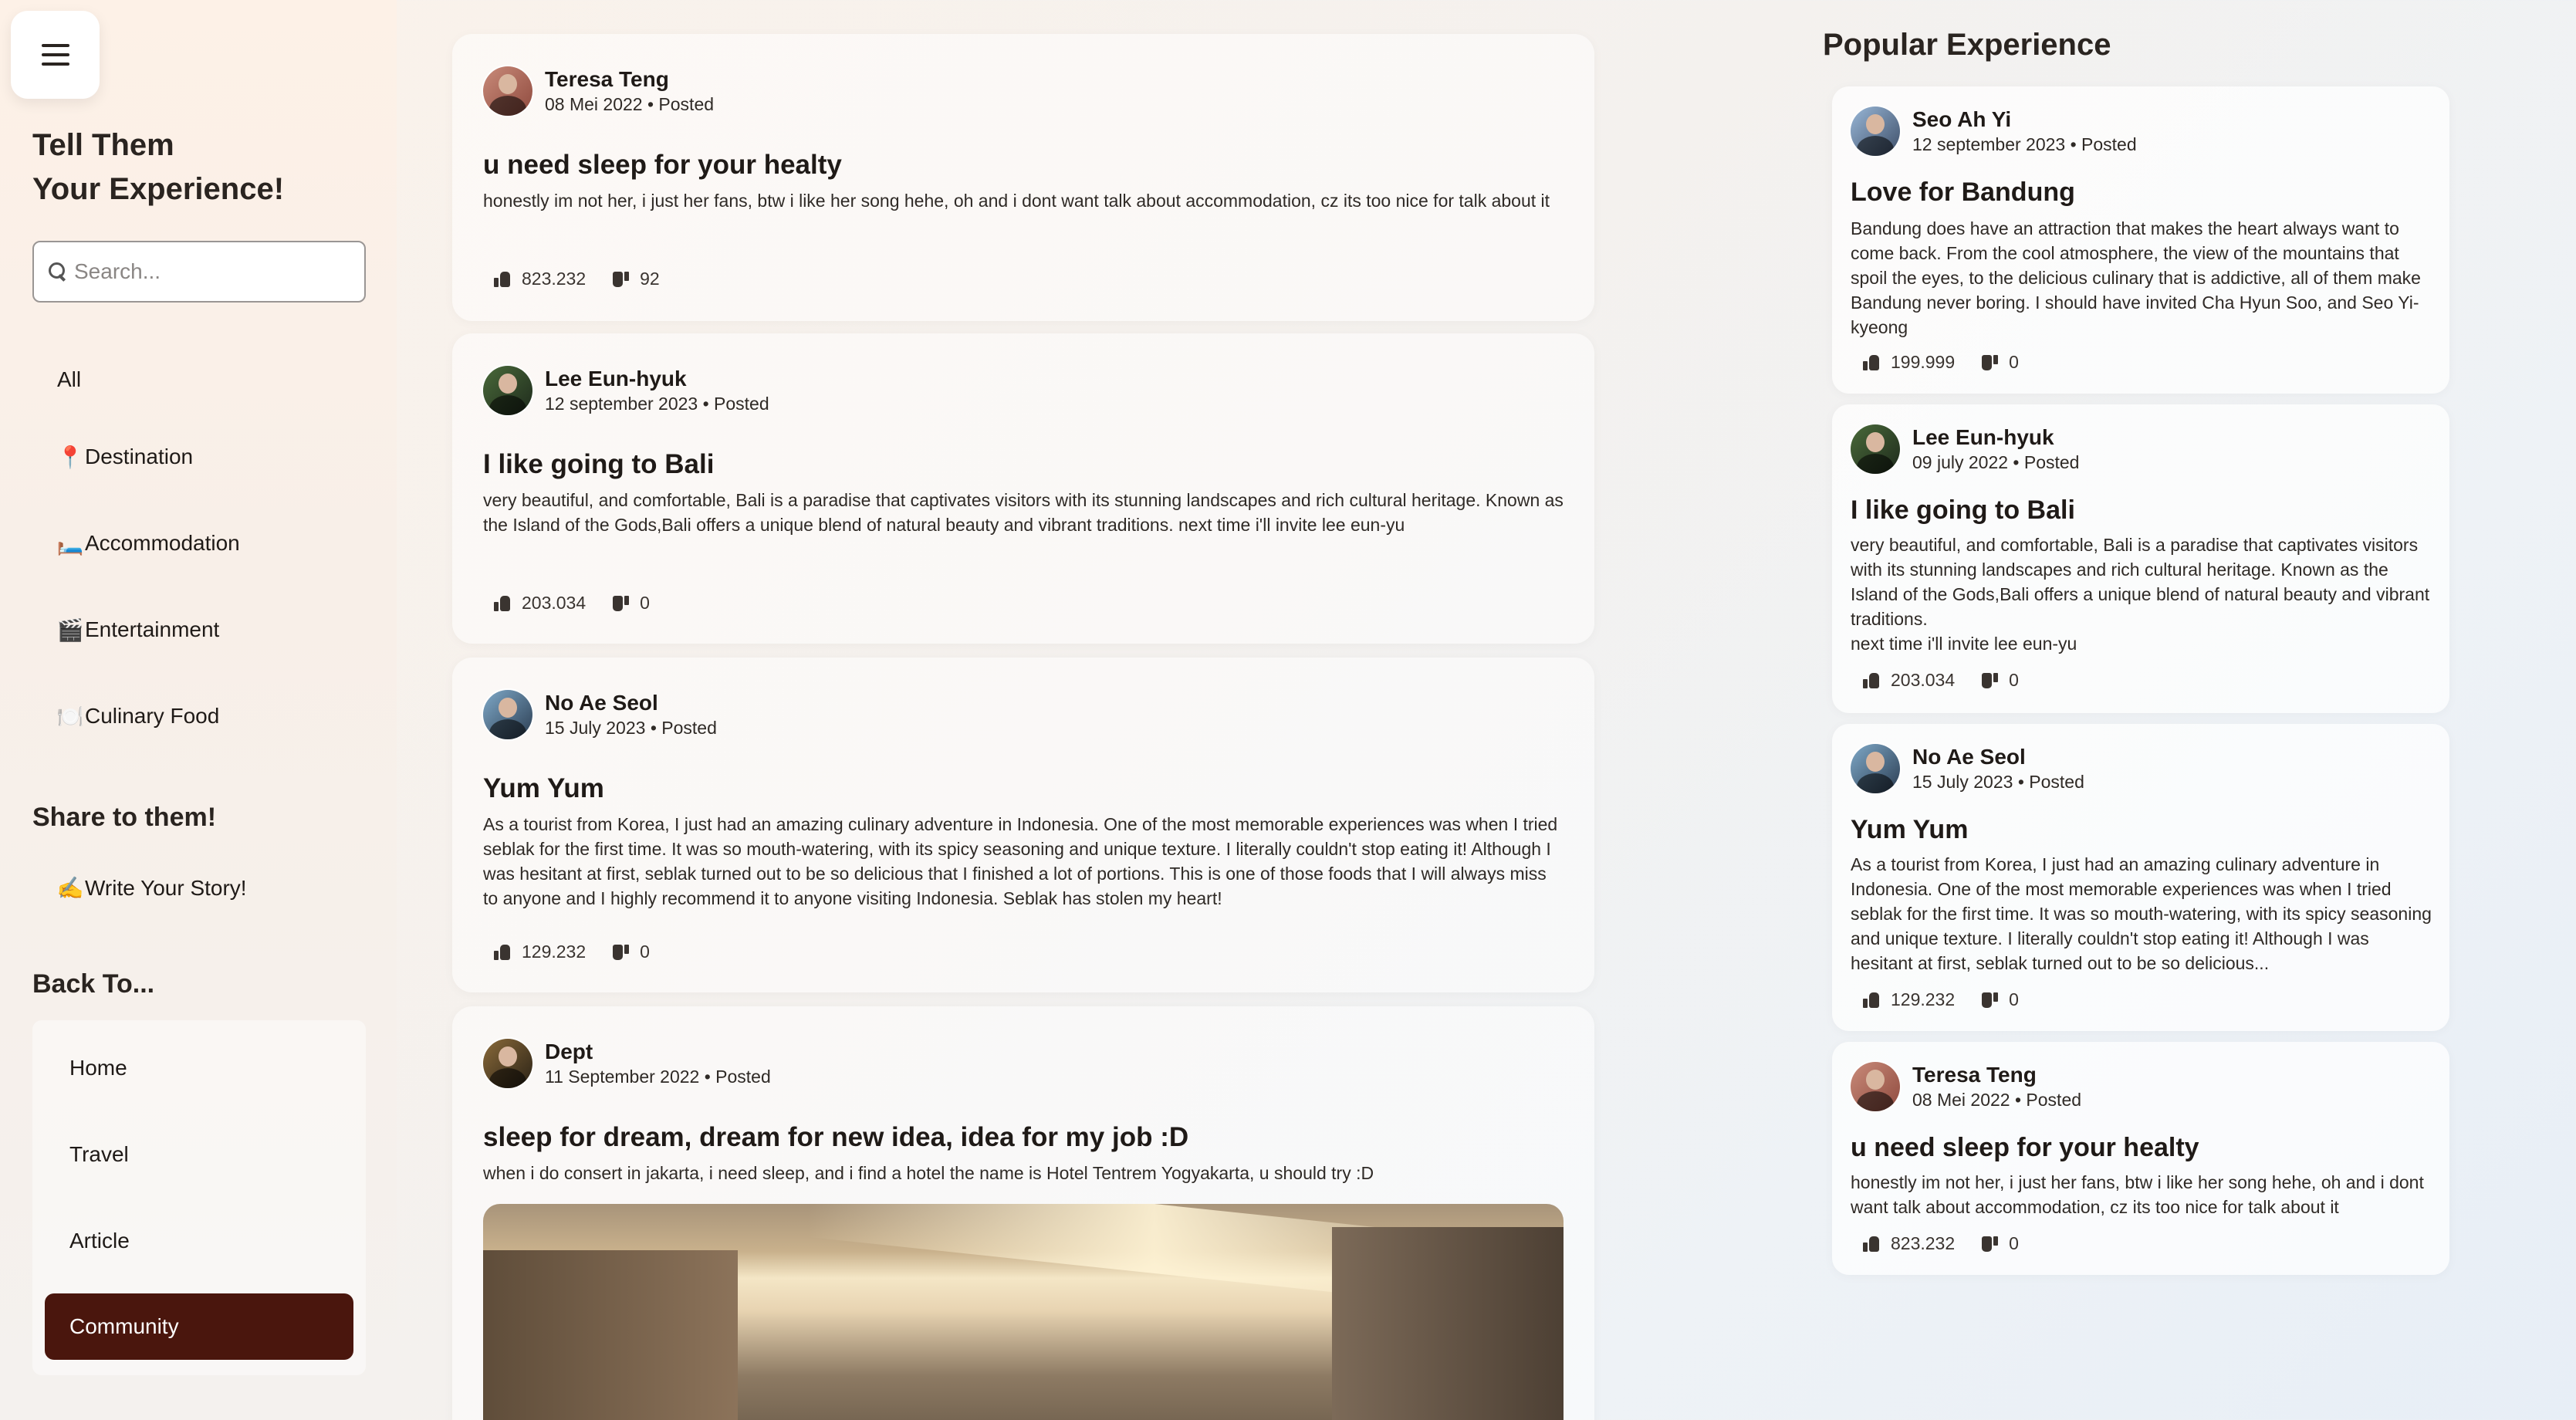  I want to click on post-reactions: 203.034 0, so click(572, 603).